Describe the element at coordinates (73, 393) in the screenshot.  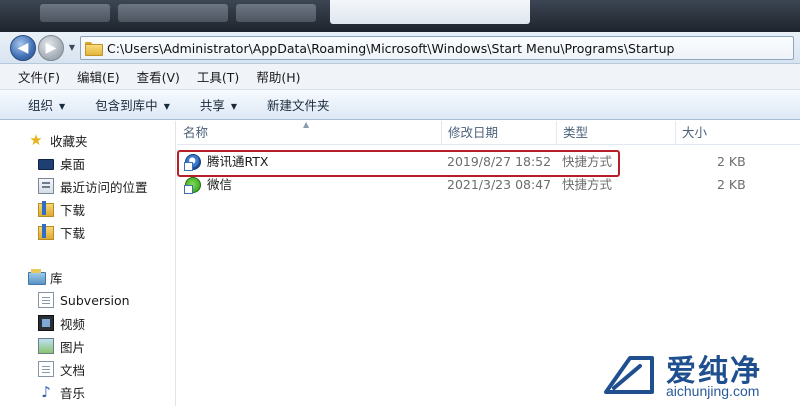
I see `sidebar-item-label: 音乐` at that location.